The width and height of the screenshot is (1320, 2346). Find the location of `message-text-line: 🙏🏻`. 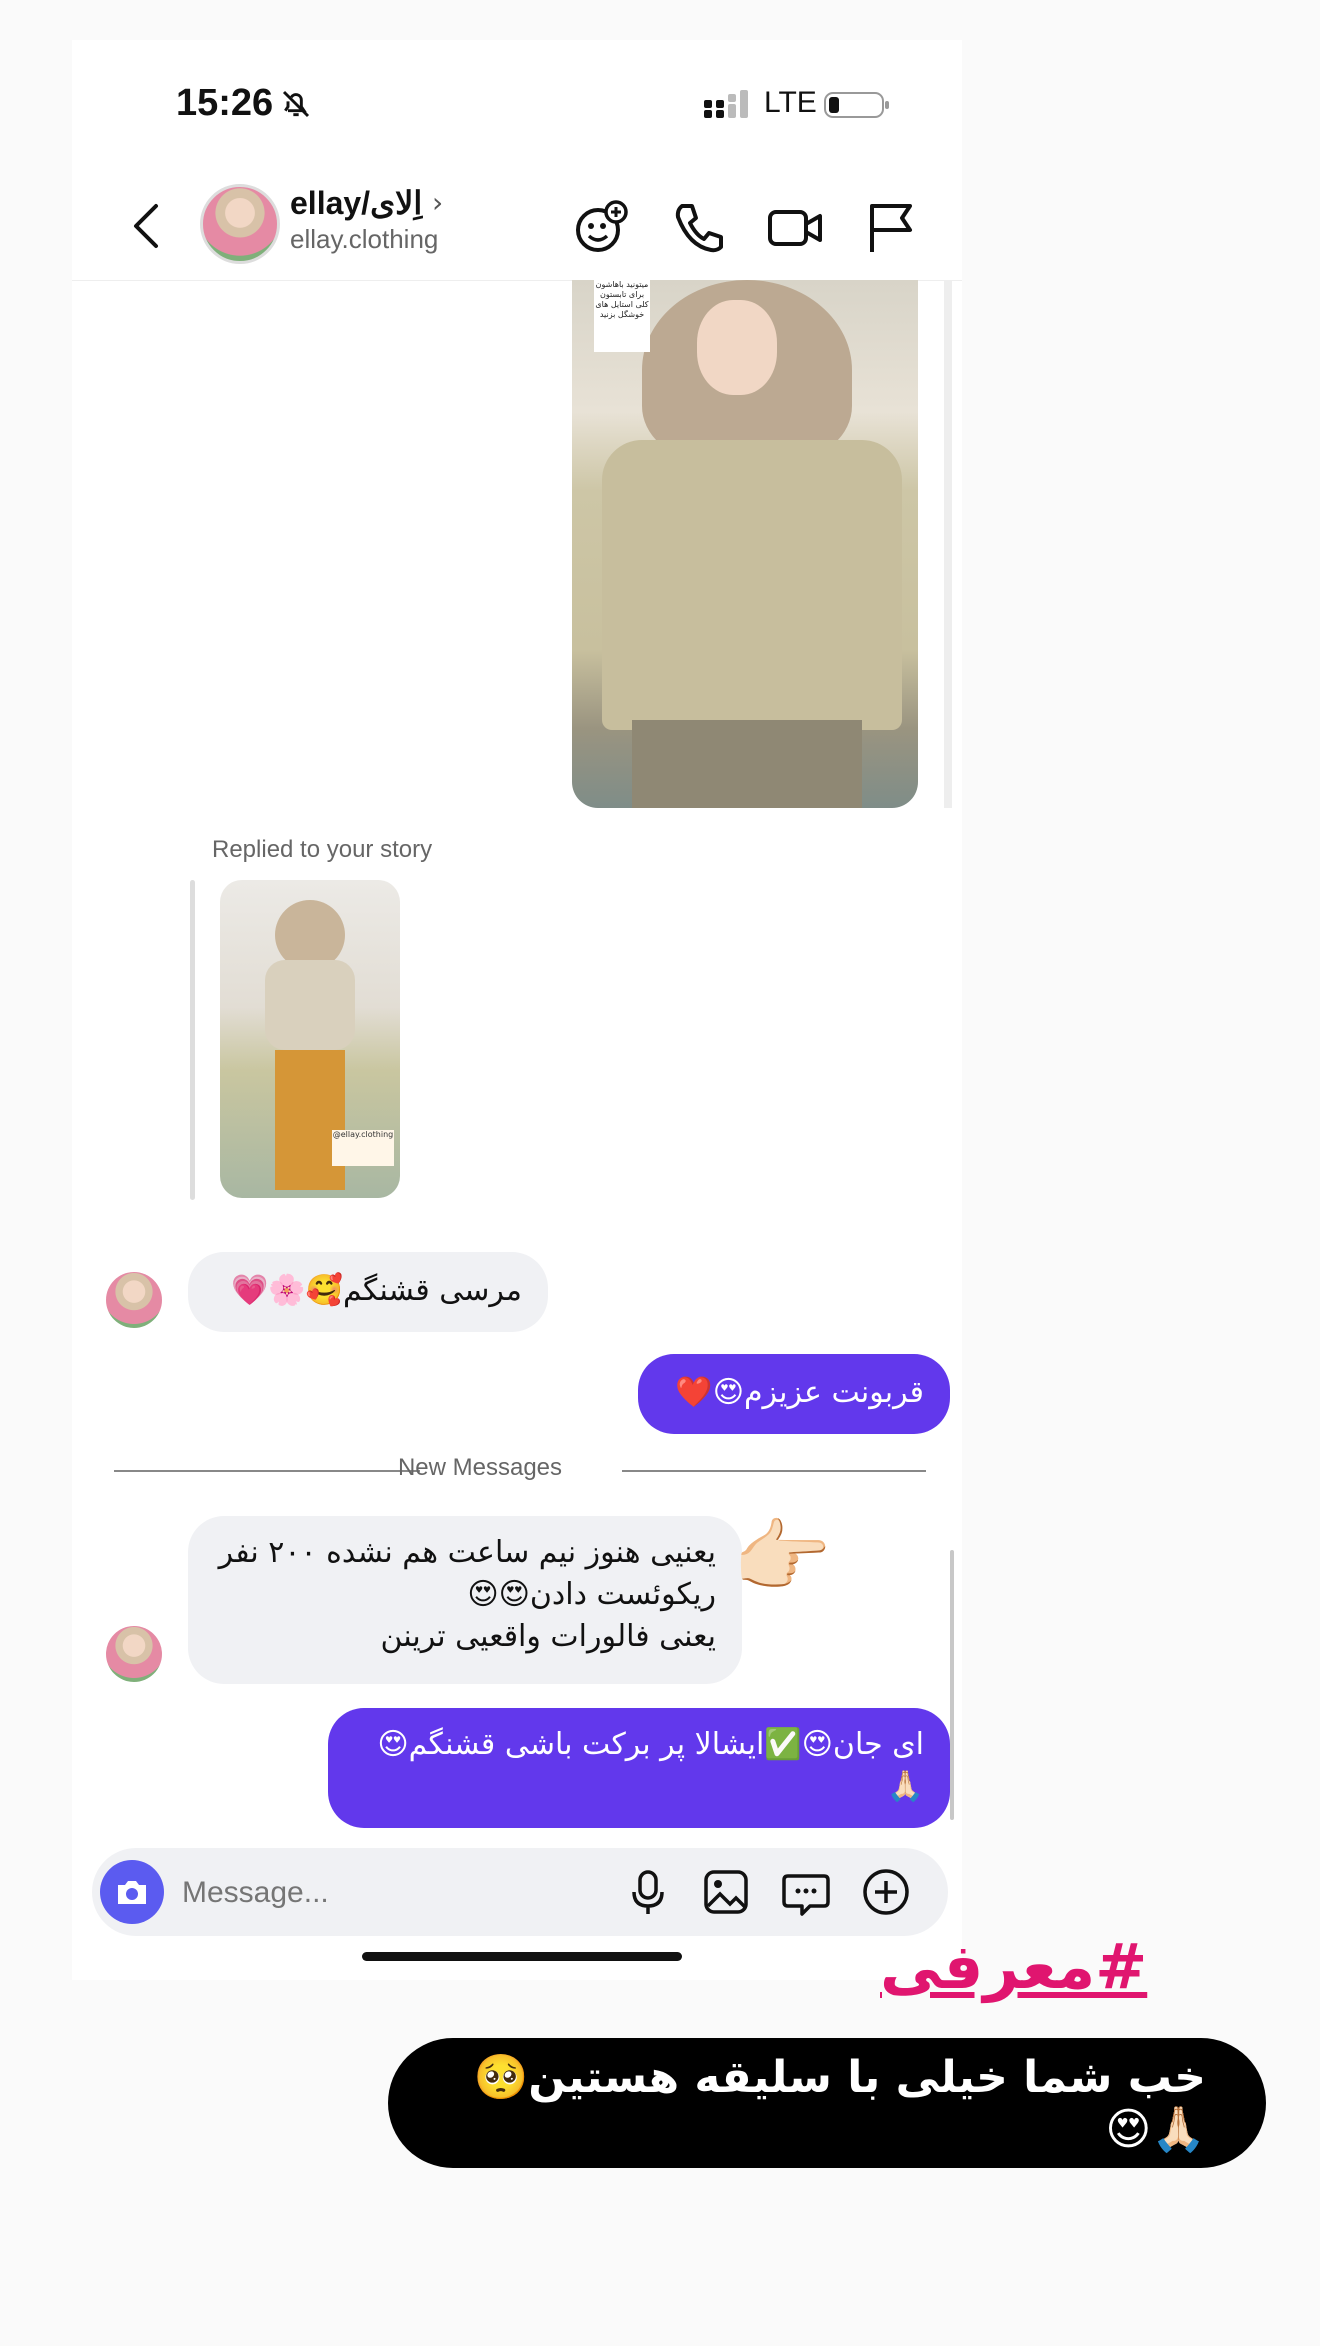

message-text-line: 🙏🏻 is located at coordinates (905, 1786).